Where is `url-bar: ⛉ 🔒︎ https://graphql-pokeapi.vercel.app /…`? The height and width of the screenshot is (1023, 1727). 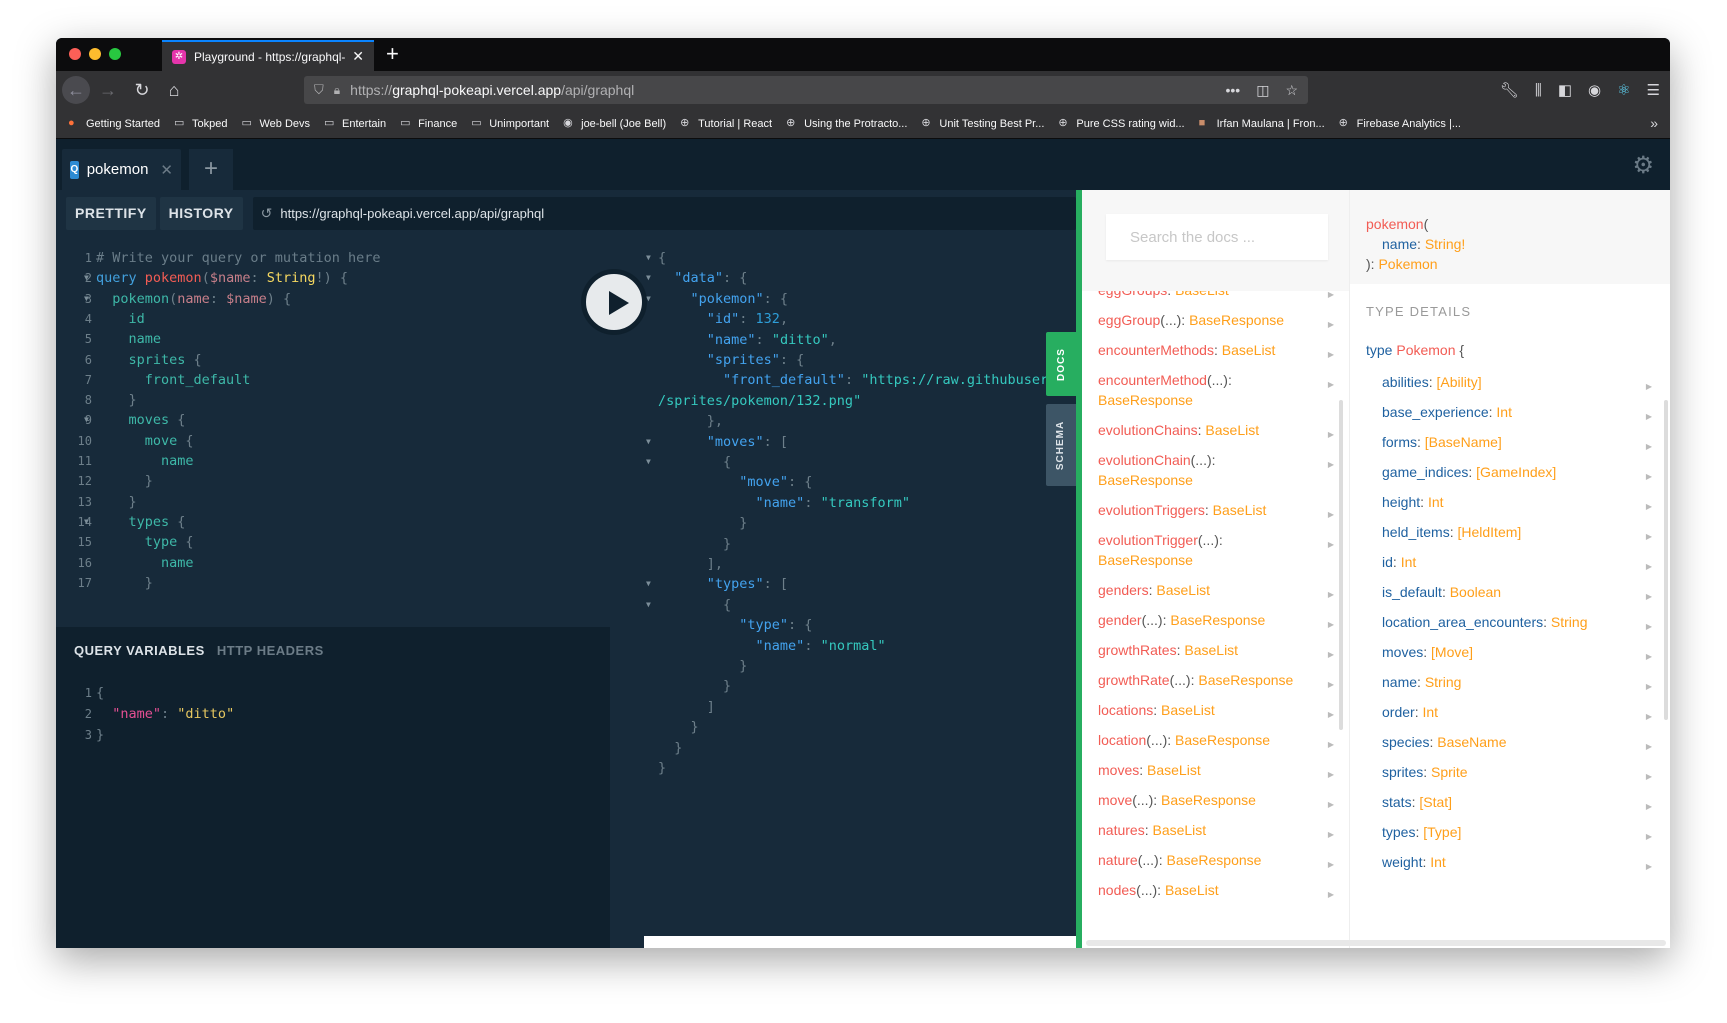 url-bar: ⛉ 🔒︎ https://graphql-pokeapi.vercel.app /… is located at coordinates (806, 90).